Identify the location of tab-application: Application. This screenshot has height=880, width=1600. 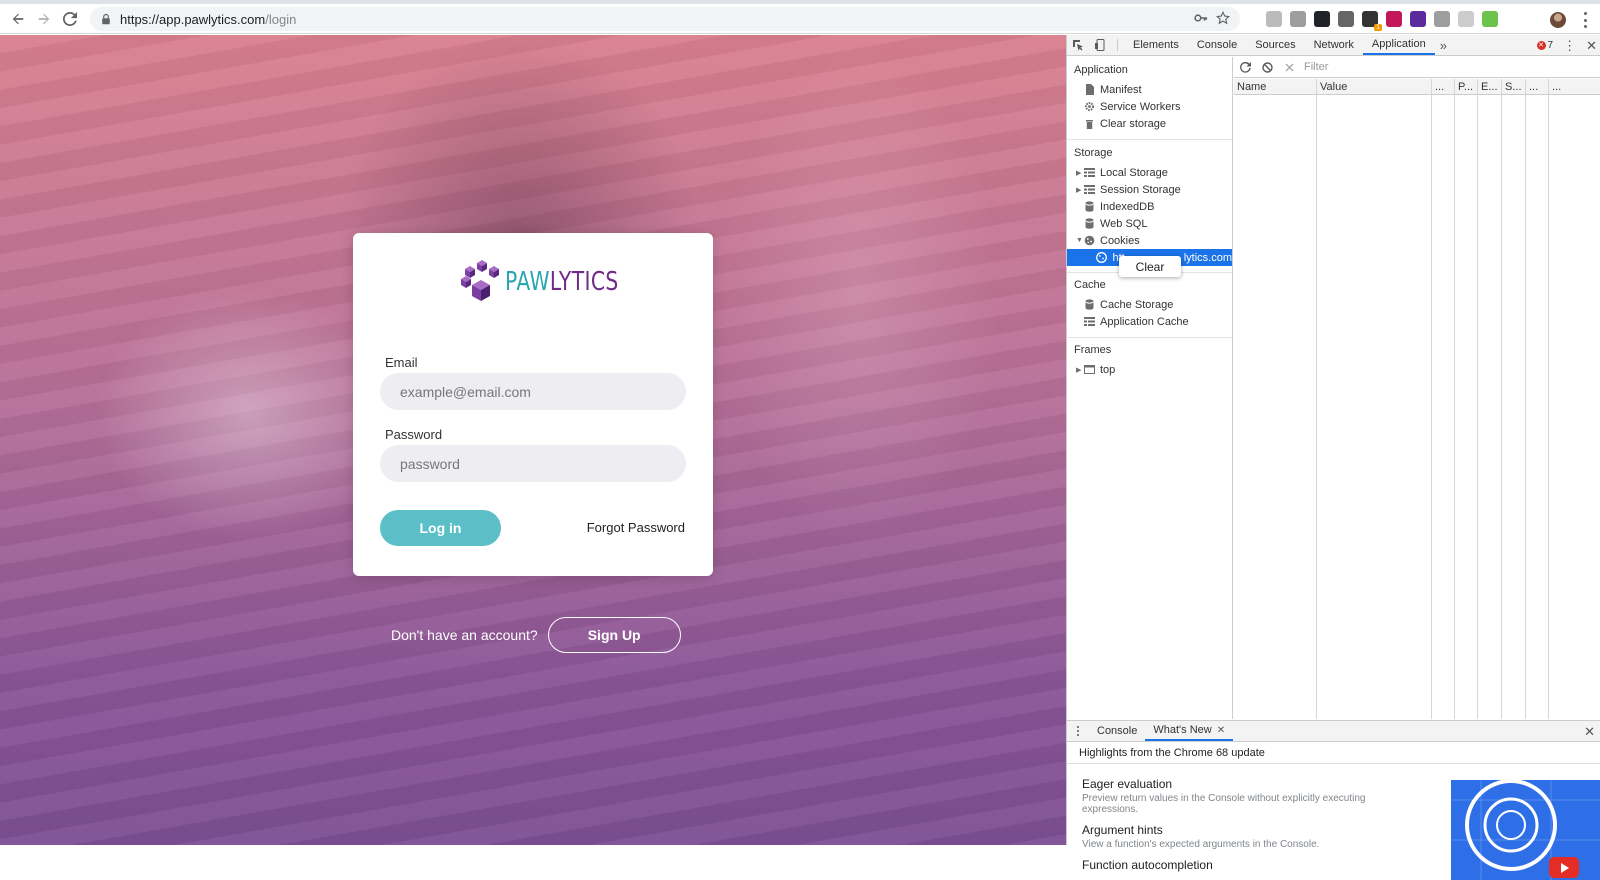
(1398, 45).